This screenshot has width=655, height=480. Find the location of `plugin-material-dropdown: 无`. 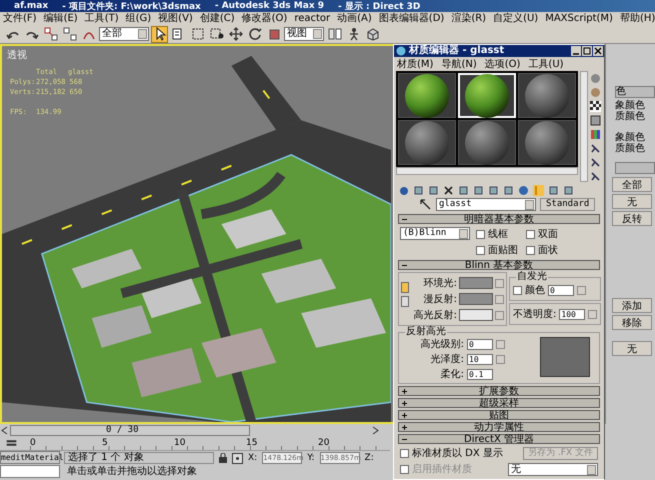

plugin-material-dropdown: 无 is located at coordinates (553, 469).